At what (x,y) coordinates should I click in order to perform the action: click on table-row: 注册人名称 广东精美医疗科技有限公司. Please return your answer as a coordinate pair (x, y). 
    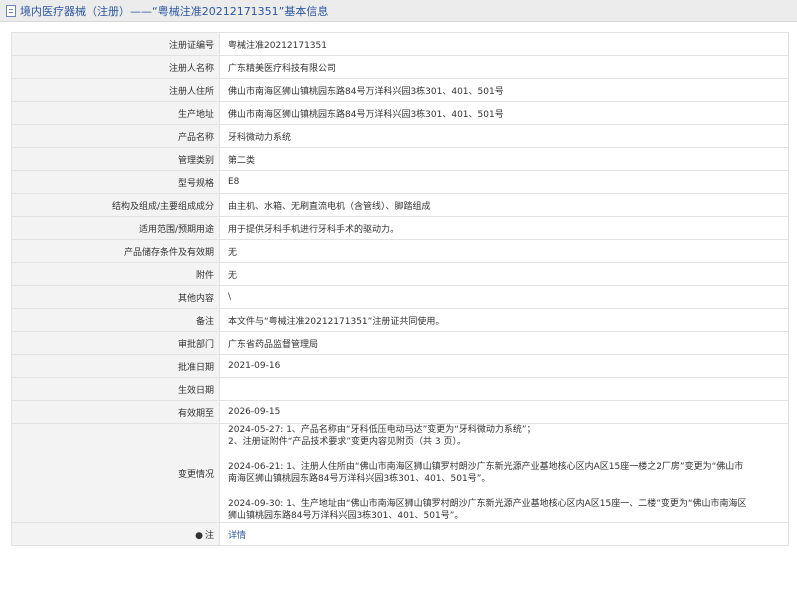
    Looking at the image, I should click on (400, 67).